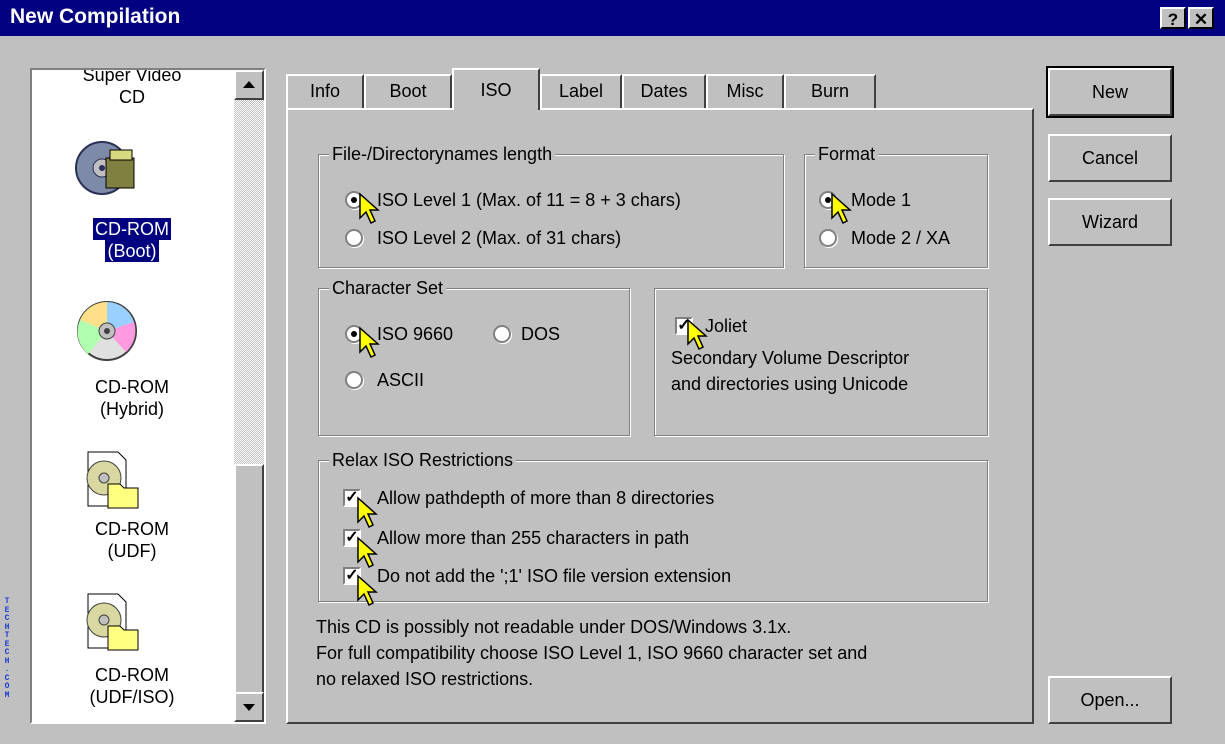 Image resolution: width=1225 pixels, height=744 pixels. I want to click on list-item-cd-rom-udf: CD-ROM (UDF), so click(132, 540).